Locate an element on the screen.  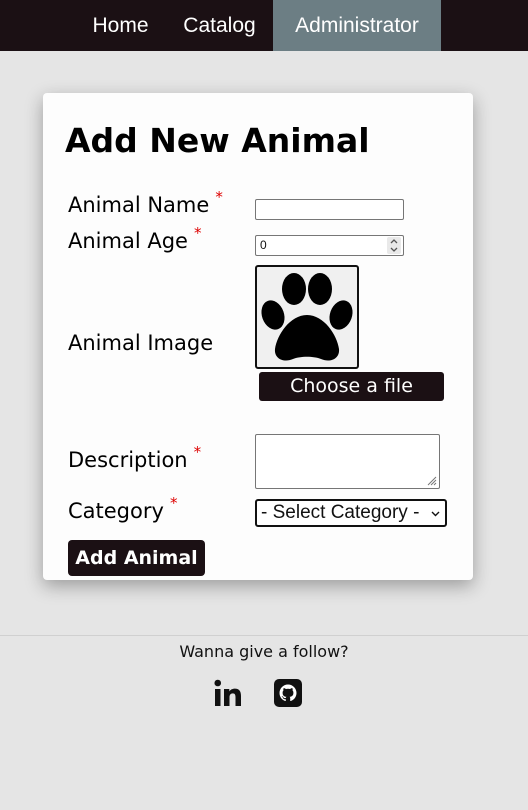
description-label: Description * is located at coordinates (135, 457).